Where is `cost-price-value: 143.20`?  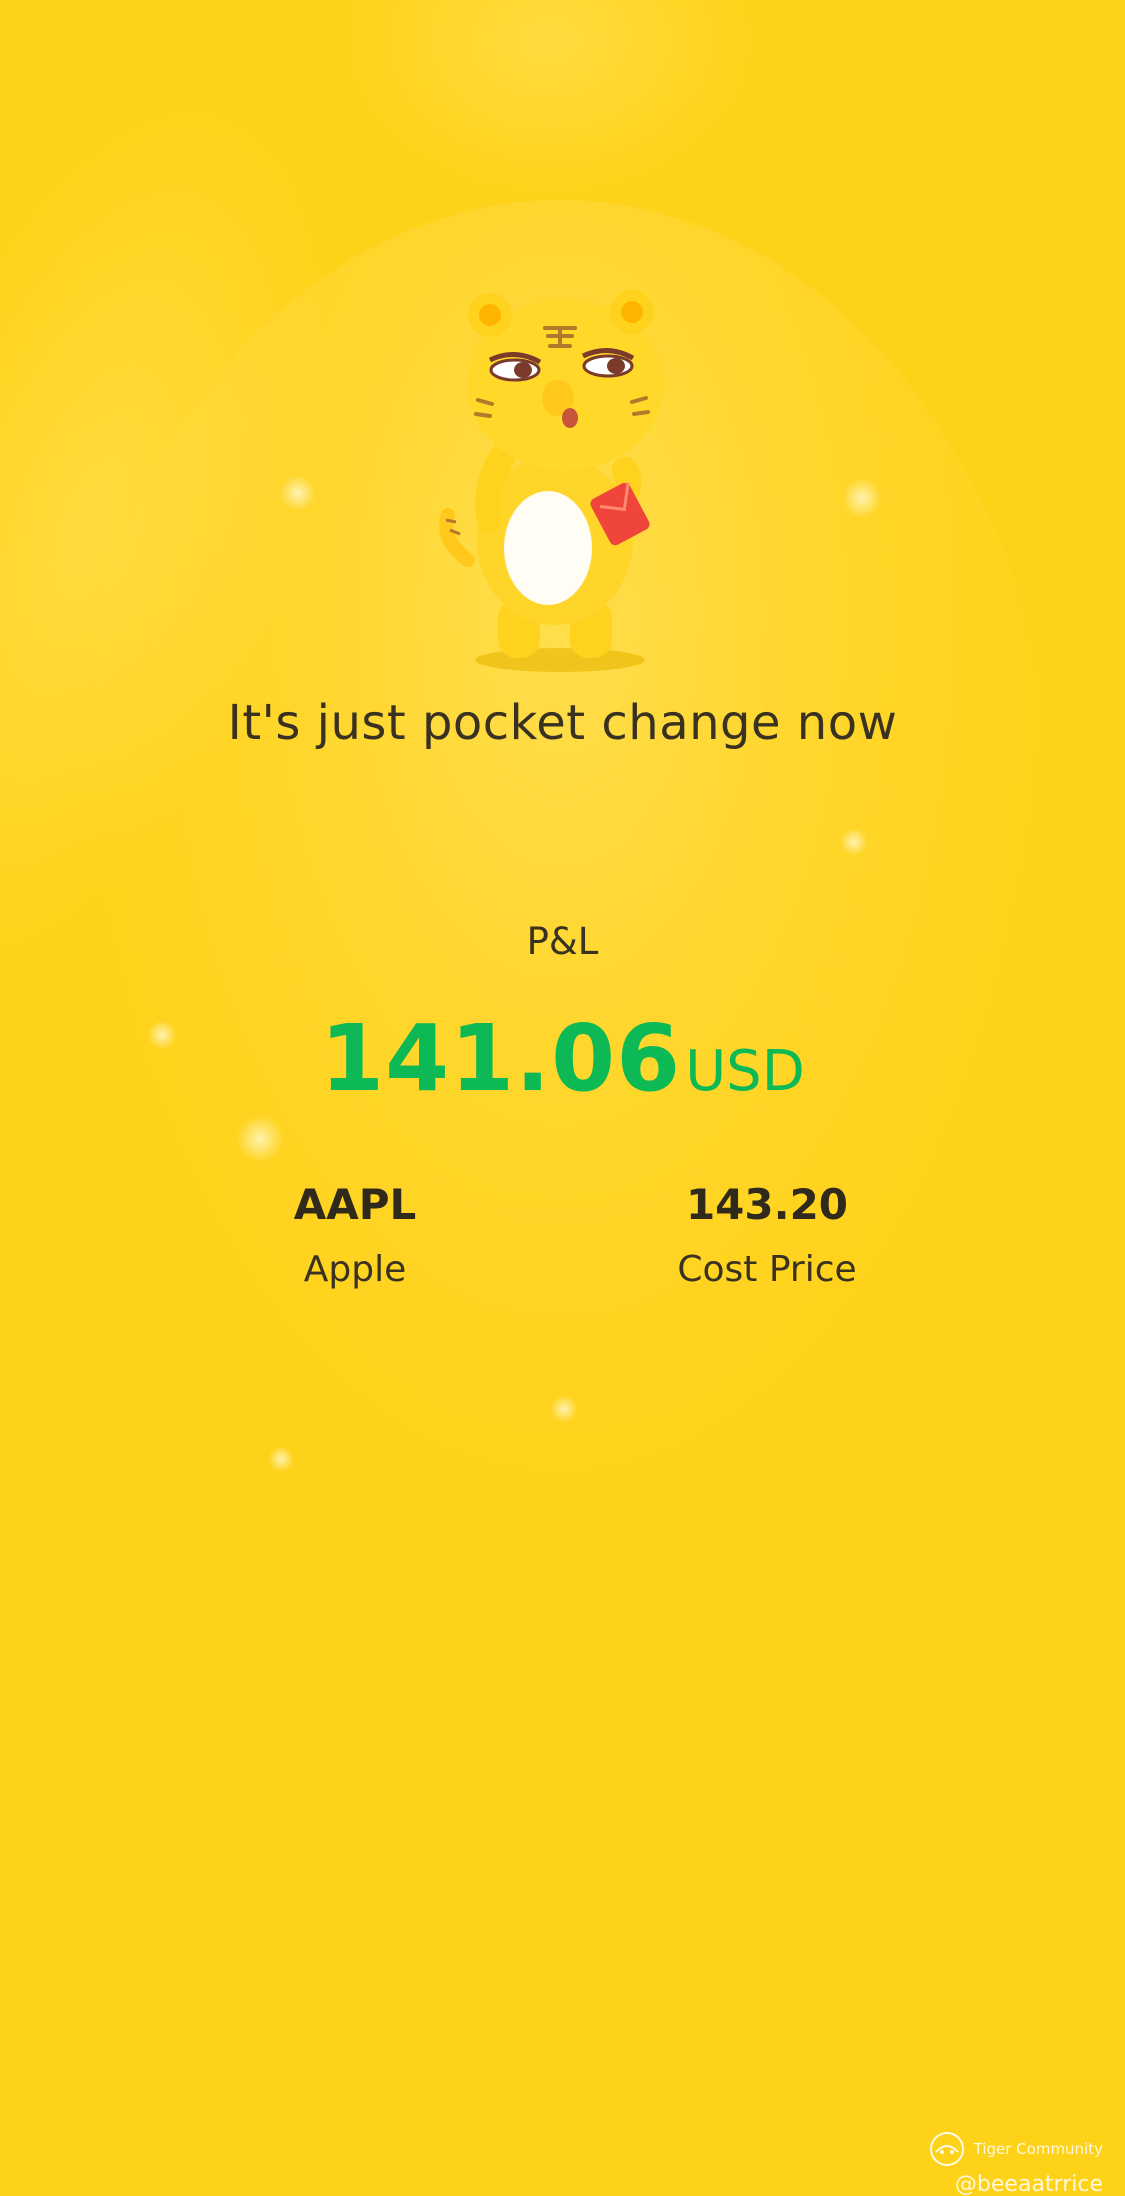
cost-price-value: 143.20 is located at coordinates (767, 1204).